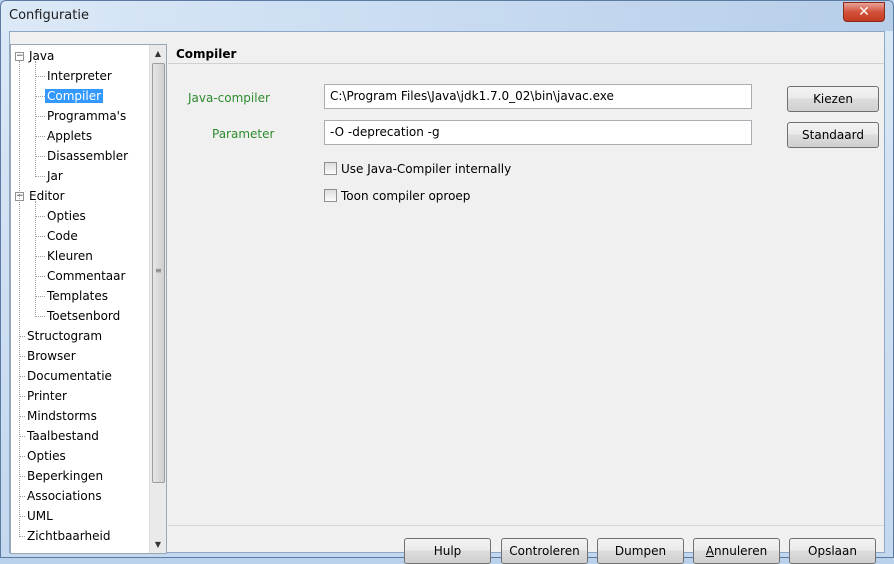 The image size is (894, 564). I want to click on tree-scrollbar: ▲ ≡ ▼, so click(157, 299).